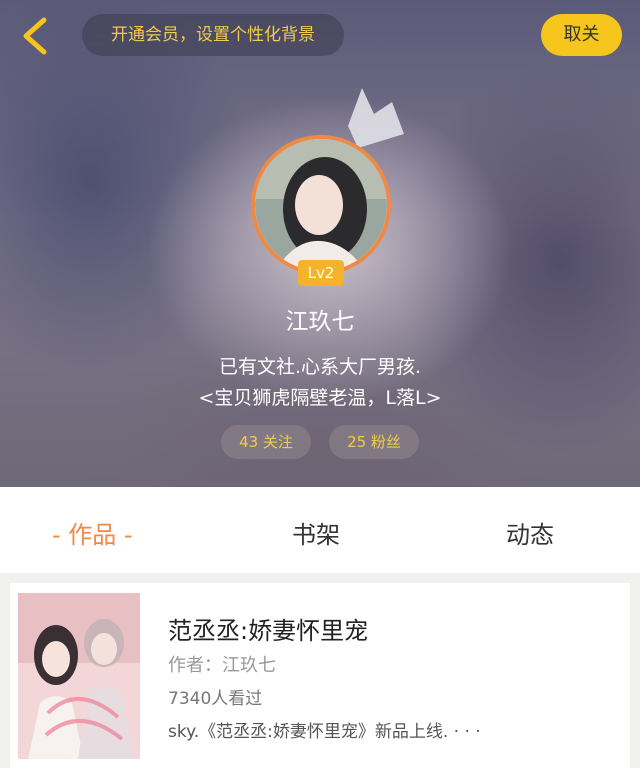 Image resolution: width=640 pixels, height=768 pixels. I want to click on avatar-portrait, so click(321, 205).